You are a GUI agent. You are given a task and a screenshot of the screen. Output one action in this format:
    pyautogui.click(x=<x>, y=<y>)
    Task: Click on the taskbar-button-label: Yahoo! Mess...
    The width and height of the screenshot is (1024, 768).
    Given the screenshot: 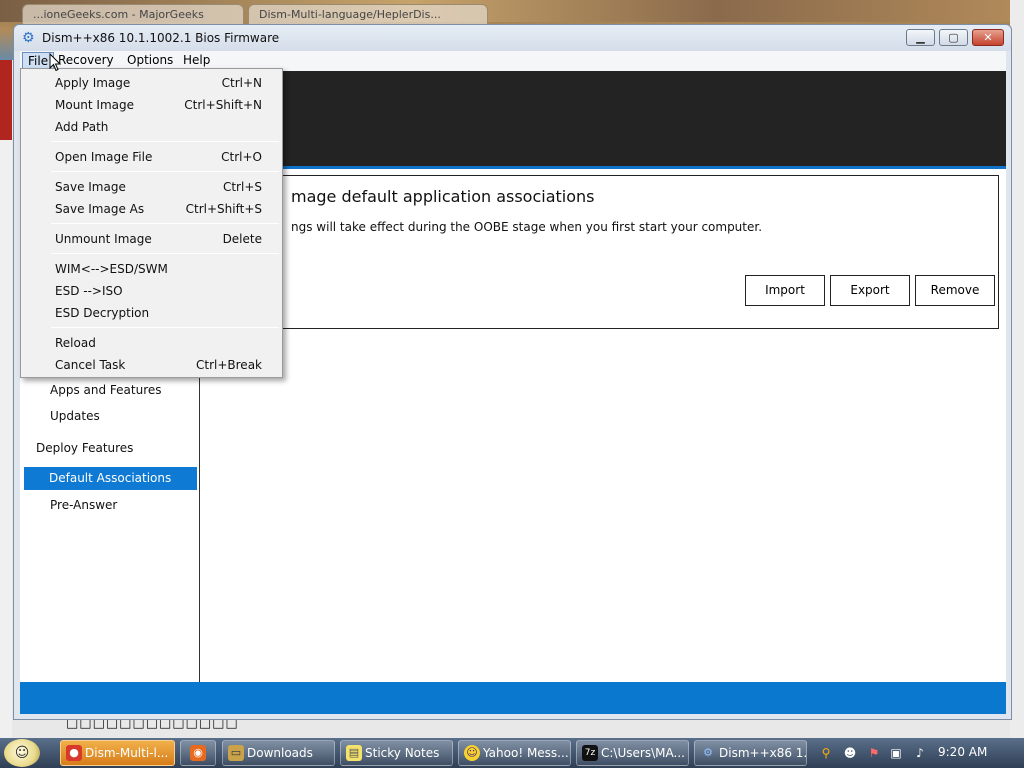 What is the action you would take?
    pyautogui.click(x=526, y=753)
    